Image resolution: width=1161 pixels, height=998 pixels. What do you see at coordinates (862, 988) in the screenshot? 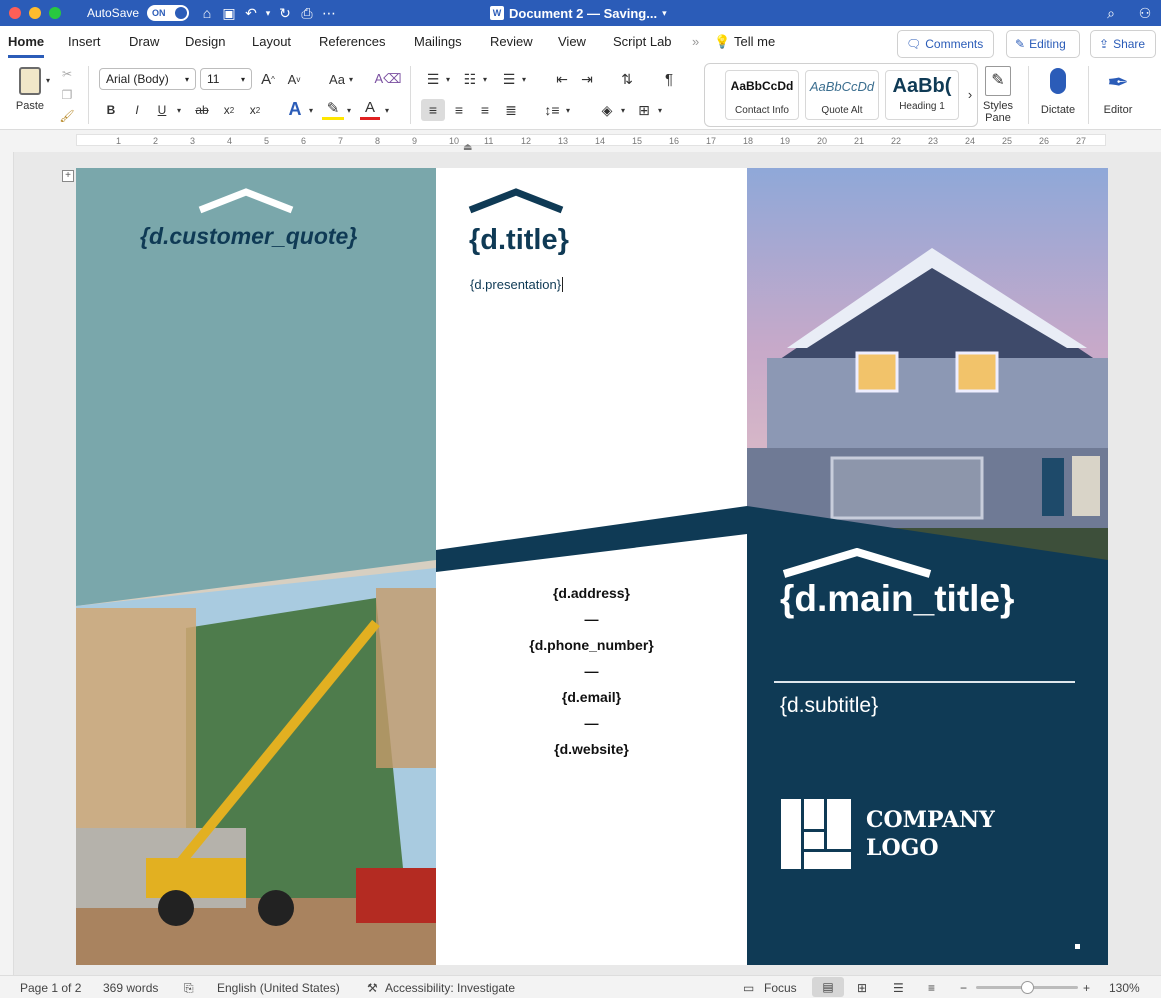
I see `web-layout-icon: ⊞` at bounding box center [862, 988].